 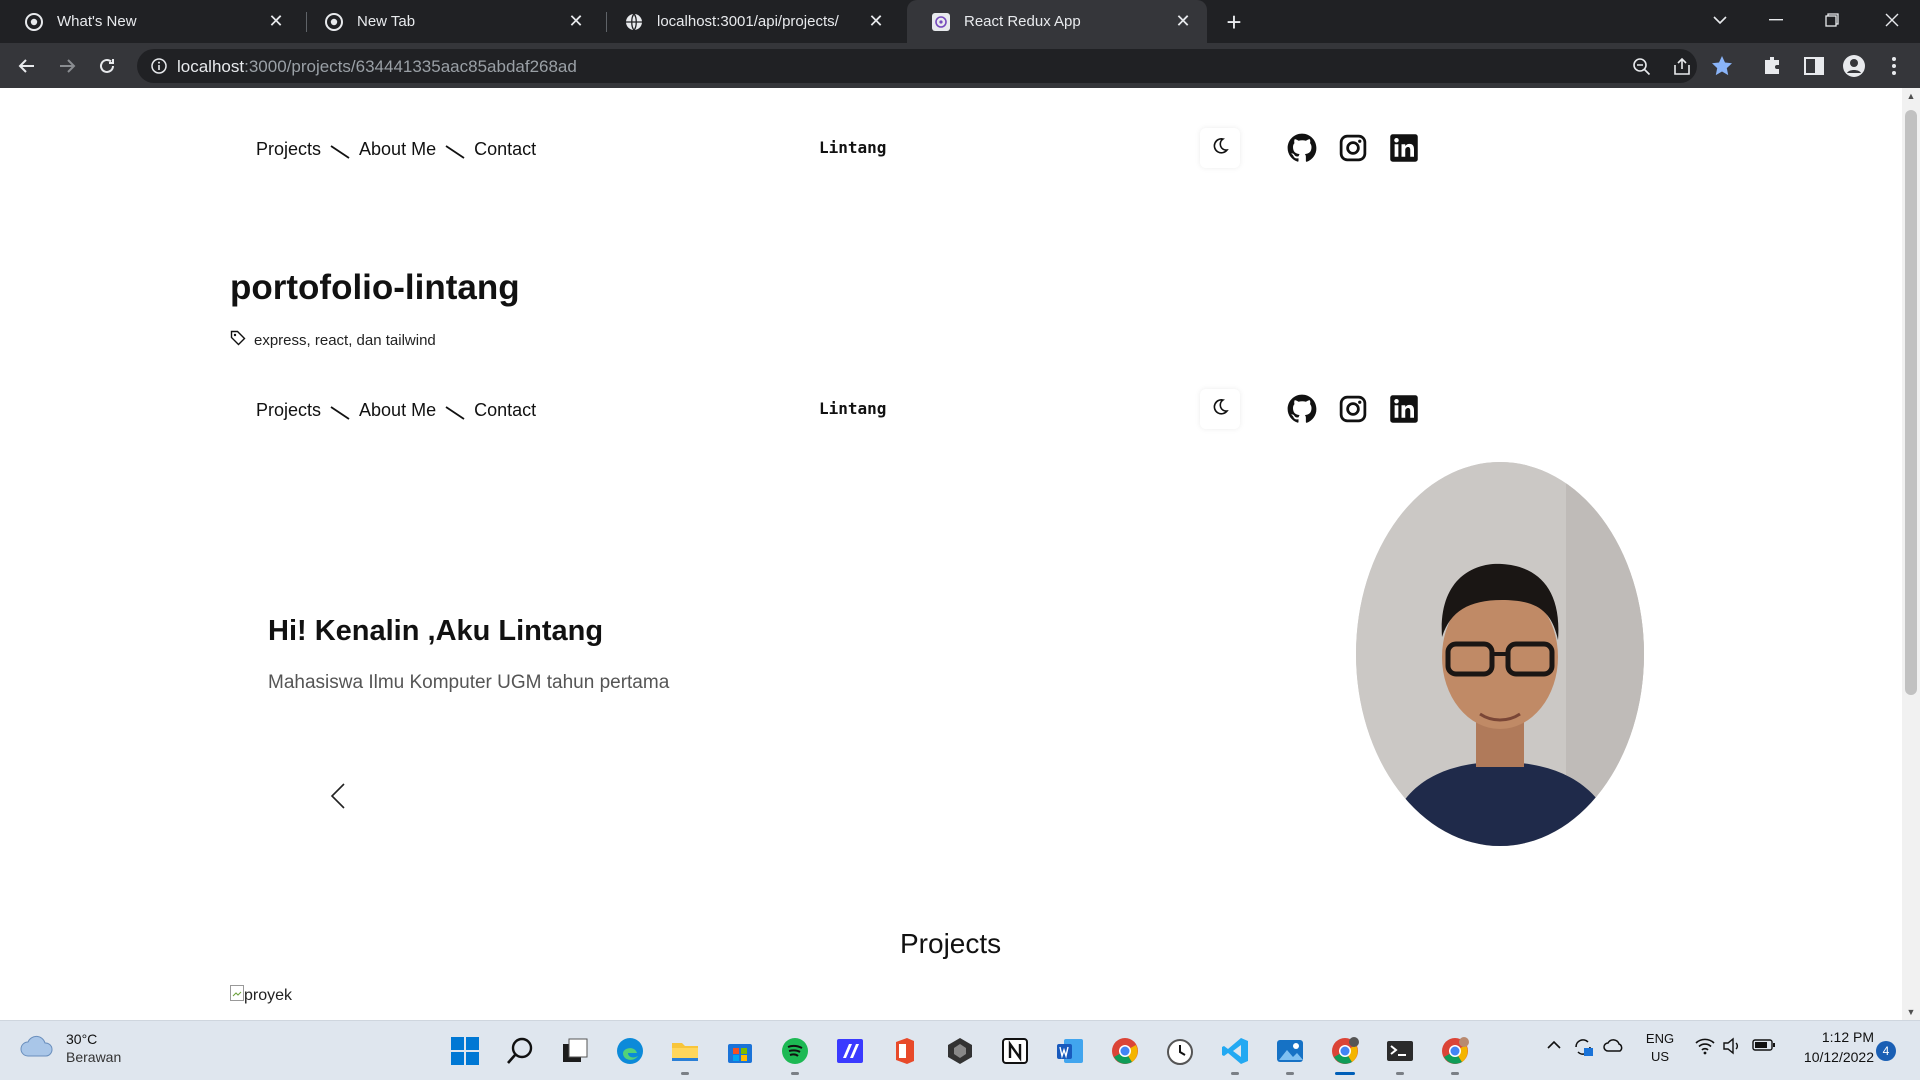 What do you see at coordinates (338, 796) in the screenshot?
I see `chevron-left-icon` at bounding box center [338, 796].